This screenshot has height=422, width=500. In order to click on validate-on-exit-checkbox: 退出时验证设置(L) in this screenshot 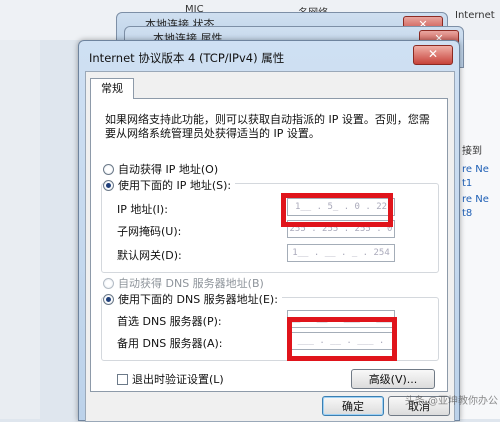, I will do `click(170, 379)`.